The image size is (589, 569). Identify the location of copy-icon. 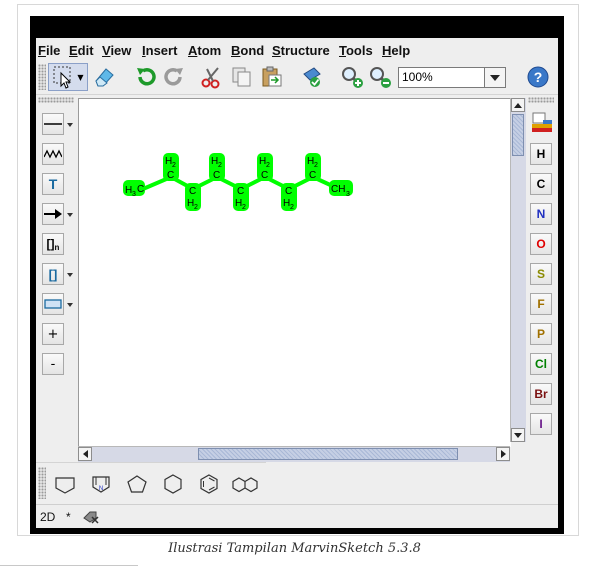
(241, 77).